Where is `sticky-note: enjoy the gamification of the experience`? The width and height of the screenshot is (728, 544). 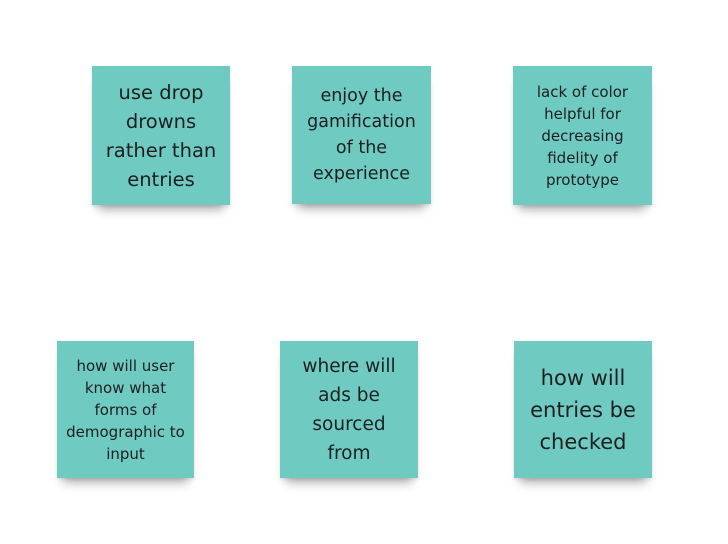 sticky-note: enjoy the gamification of the experience is located at coordinates (361, 135).